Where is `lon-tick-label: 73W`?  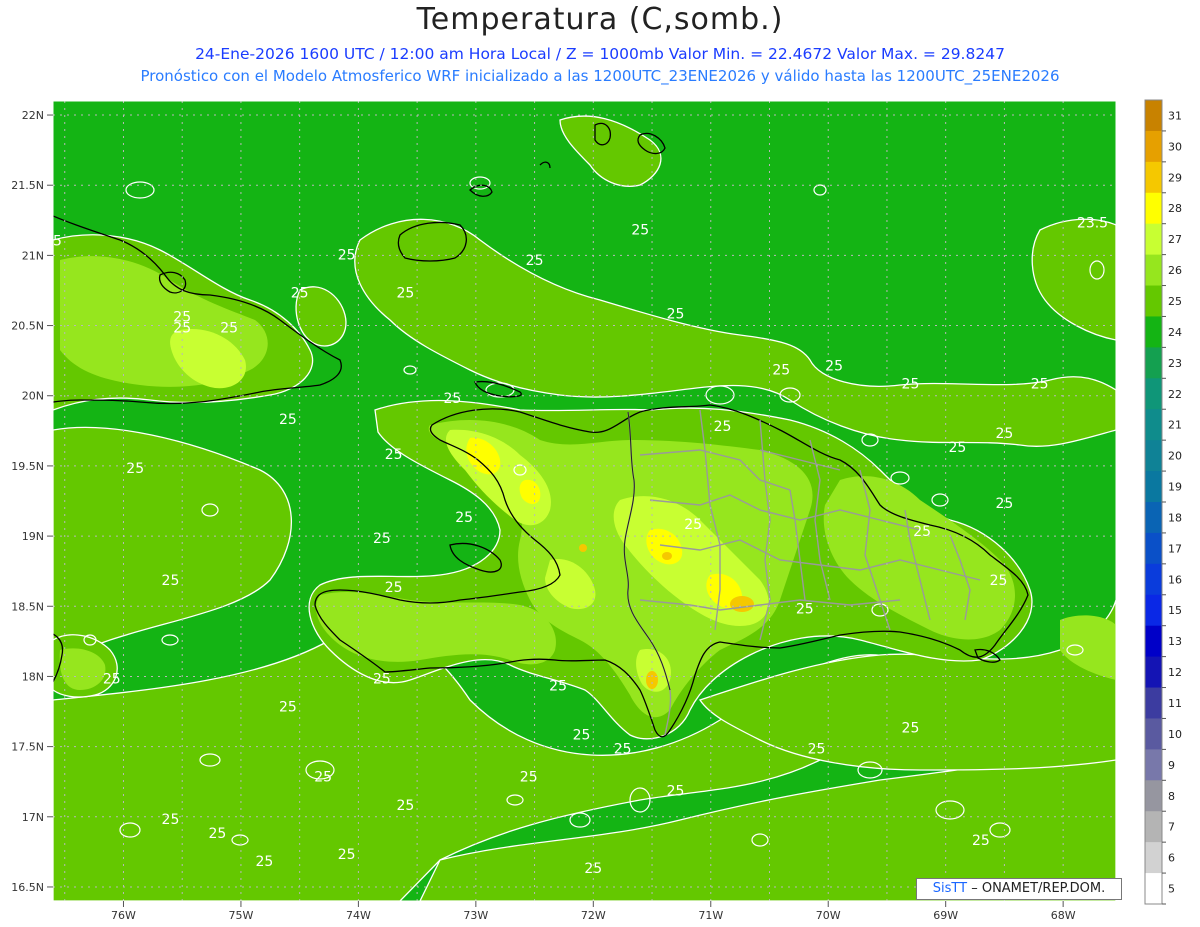
lon-tick-label: 73W is located at coordinates (475, 915).